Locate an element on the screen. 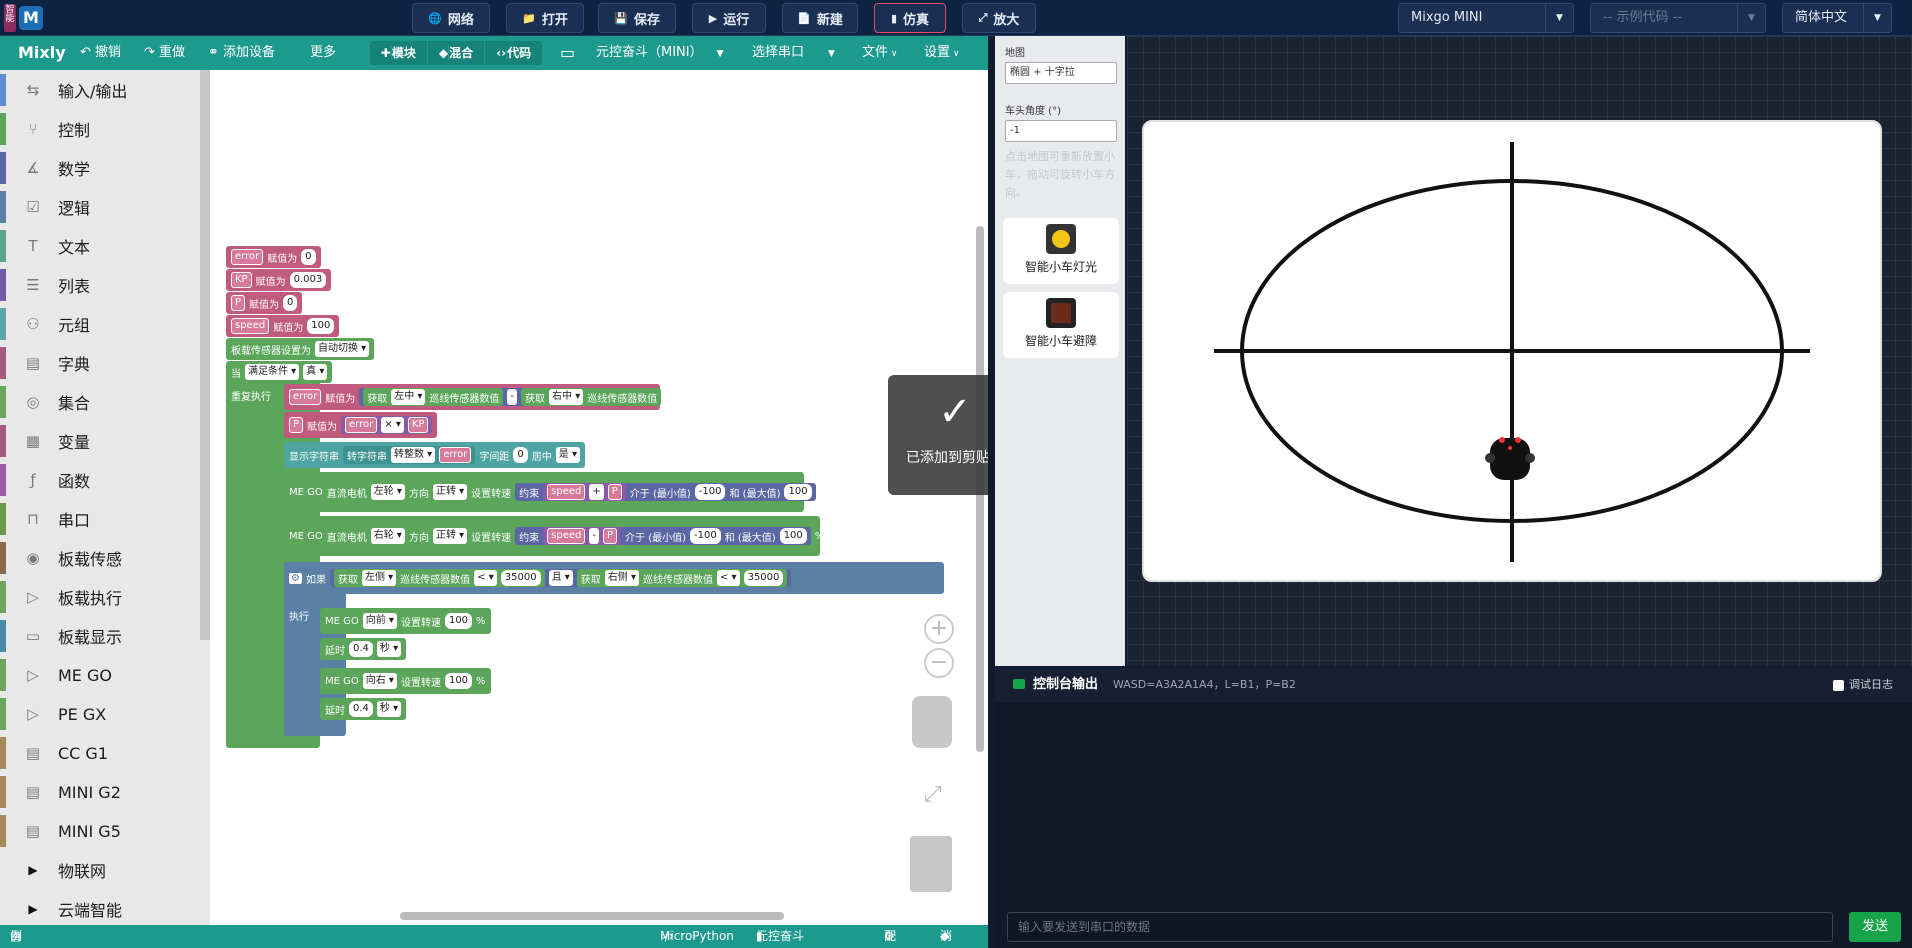 Image resolution: width=1912 pixels, height=948 pixels. plus-op: + is located at coordinates (596, 492).